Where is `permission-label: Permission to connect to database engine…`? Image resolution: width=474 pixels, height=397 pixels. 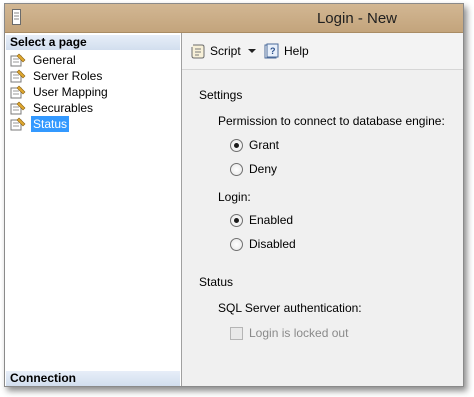 permission-label: Permission to connect to database engine… is located at coordinates (331, 121).